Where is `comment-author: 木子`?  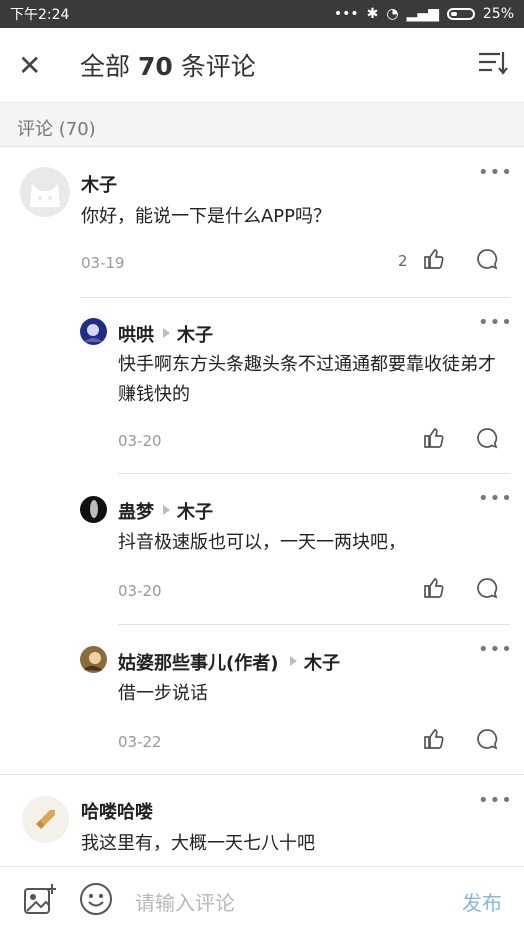
comment-author: 木子 is located at coordinates (99, 184).